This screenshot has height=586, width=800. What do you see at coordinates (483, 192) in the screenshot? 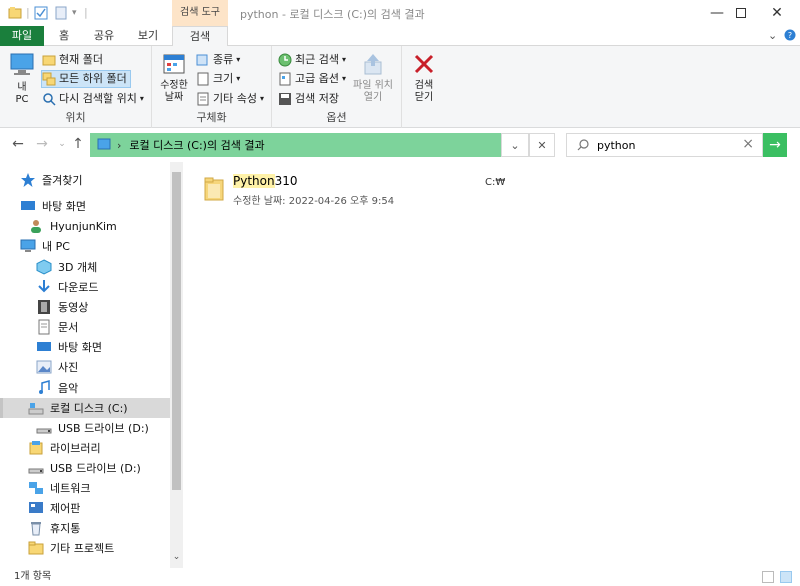
I see `list-item: Python310 수정한 날짜: 2022-04-26 오후 9:54 C:₩` at bounding box center [483, 192].